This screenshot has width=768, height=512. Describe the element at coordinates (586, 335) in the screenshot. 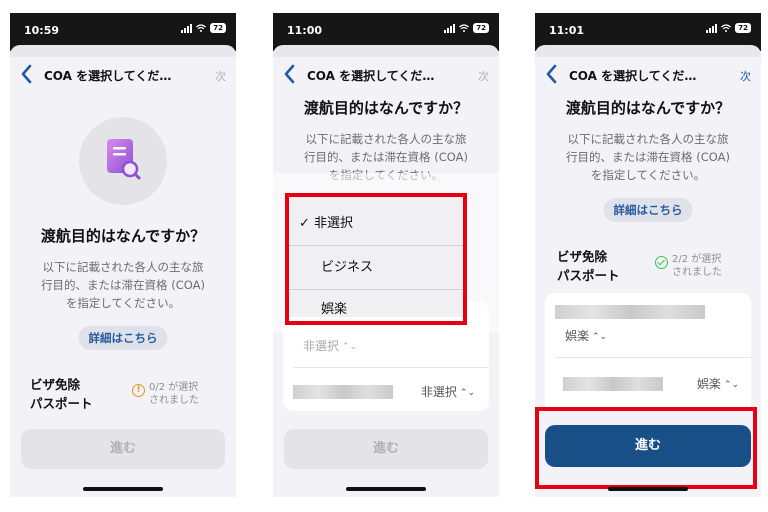

I see `traveler-1-select: 娯楽 ⌃⌄` at that location.